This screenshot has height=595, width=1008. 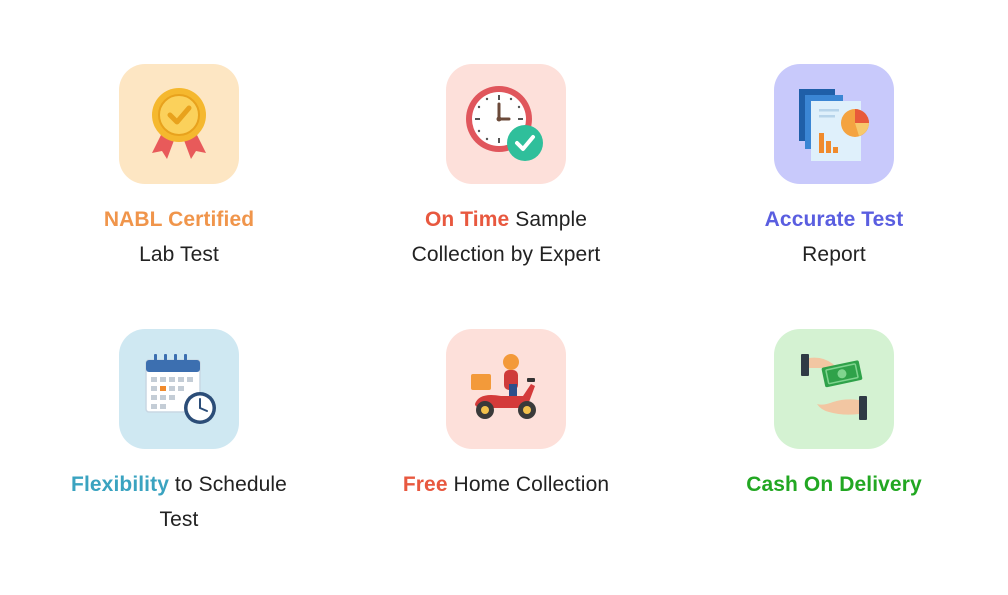 I want to click on feature-accurate-report: Accurate Test Report, so click(x=834, y=168).